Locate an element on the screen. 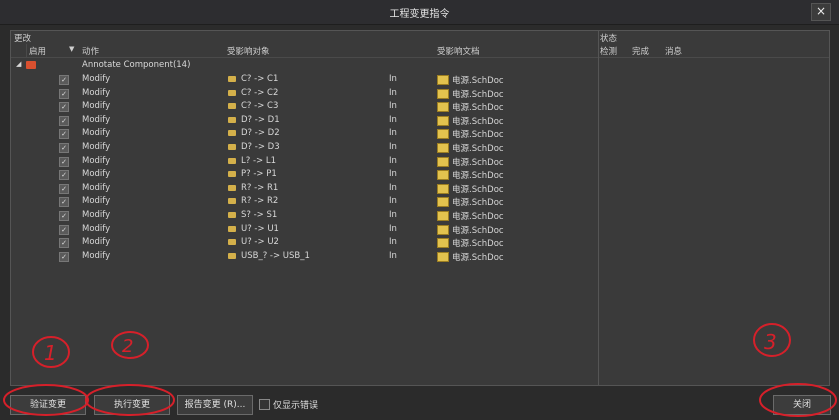 The image size is (839, 420). sort-down-icon: ▼ is located at coordinates (71, 49).